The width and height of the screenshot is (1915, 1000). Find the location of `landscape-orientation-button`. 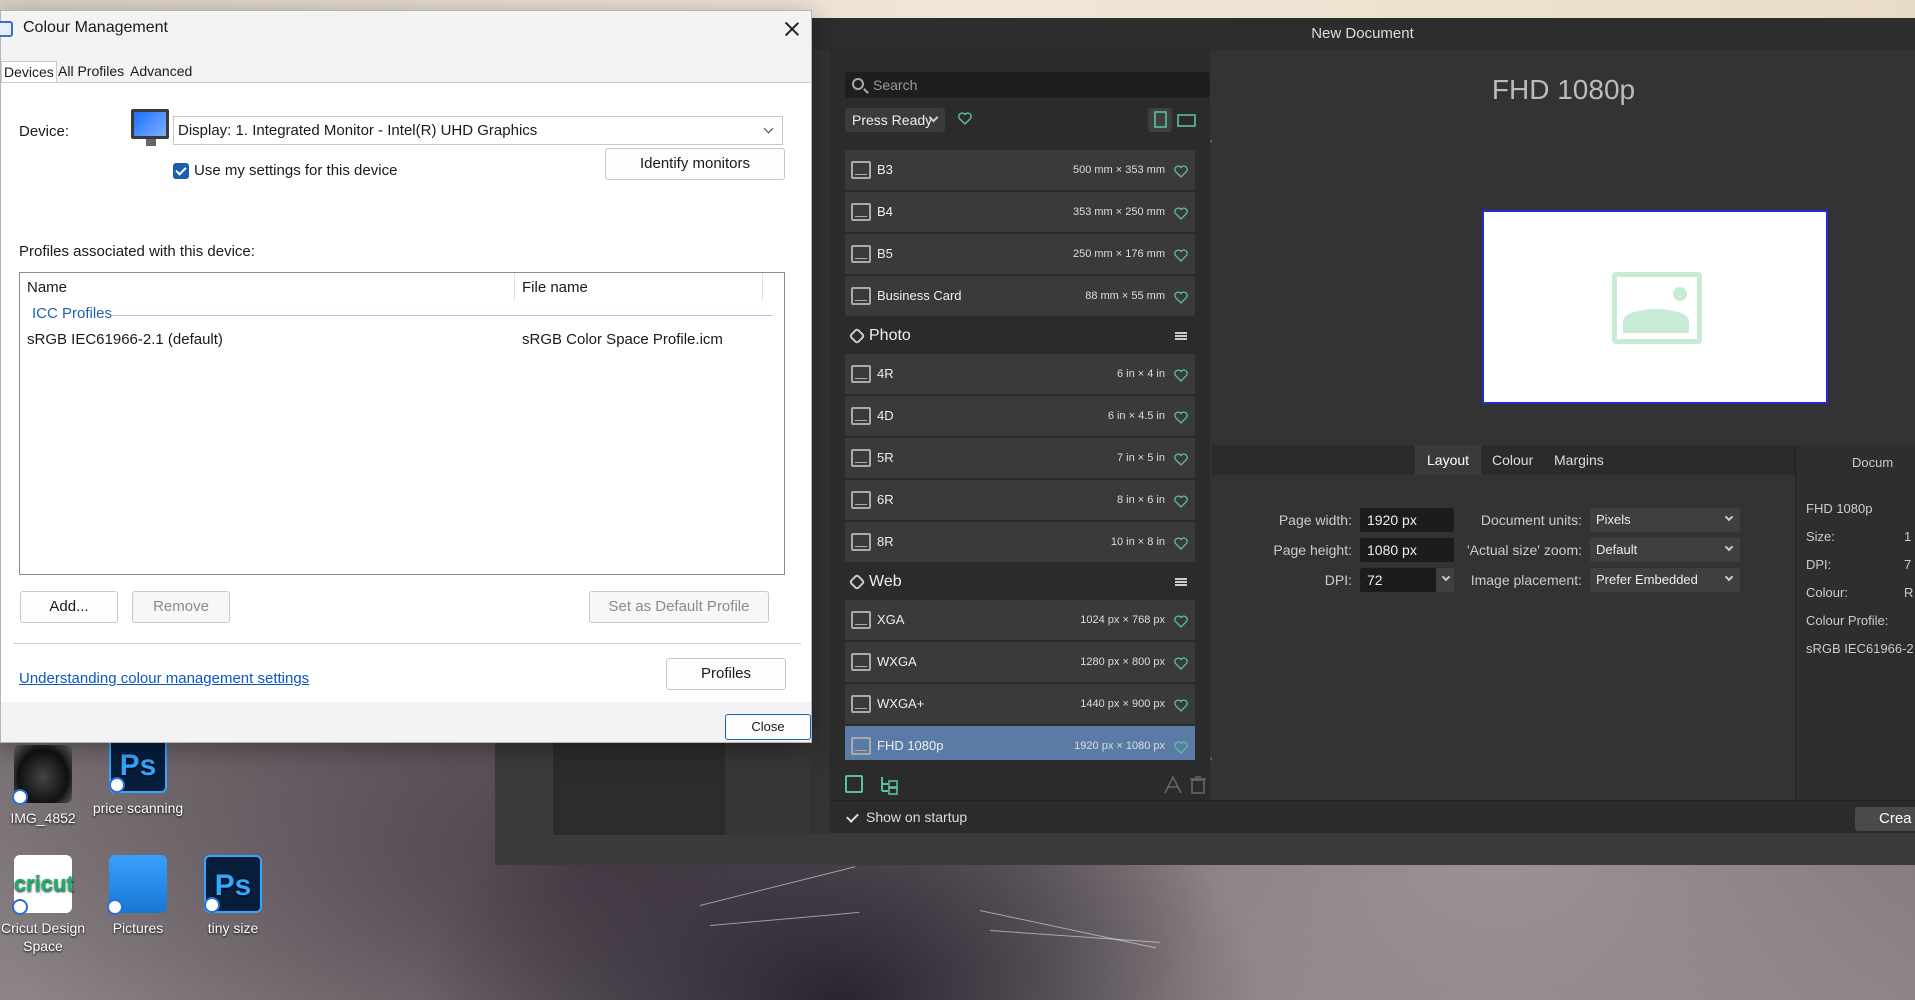

landscape-orientation-button is located at coordinates (1187, 120).